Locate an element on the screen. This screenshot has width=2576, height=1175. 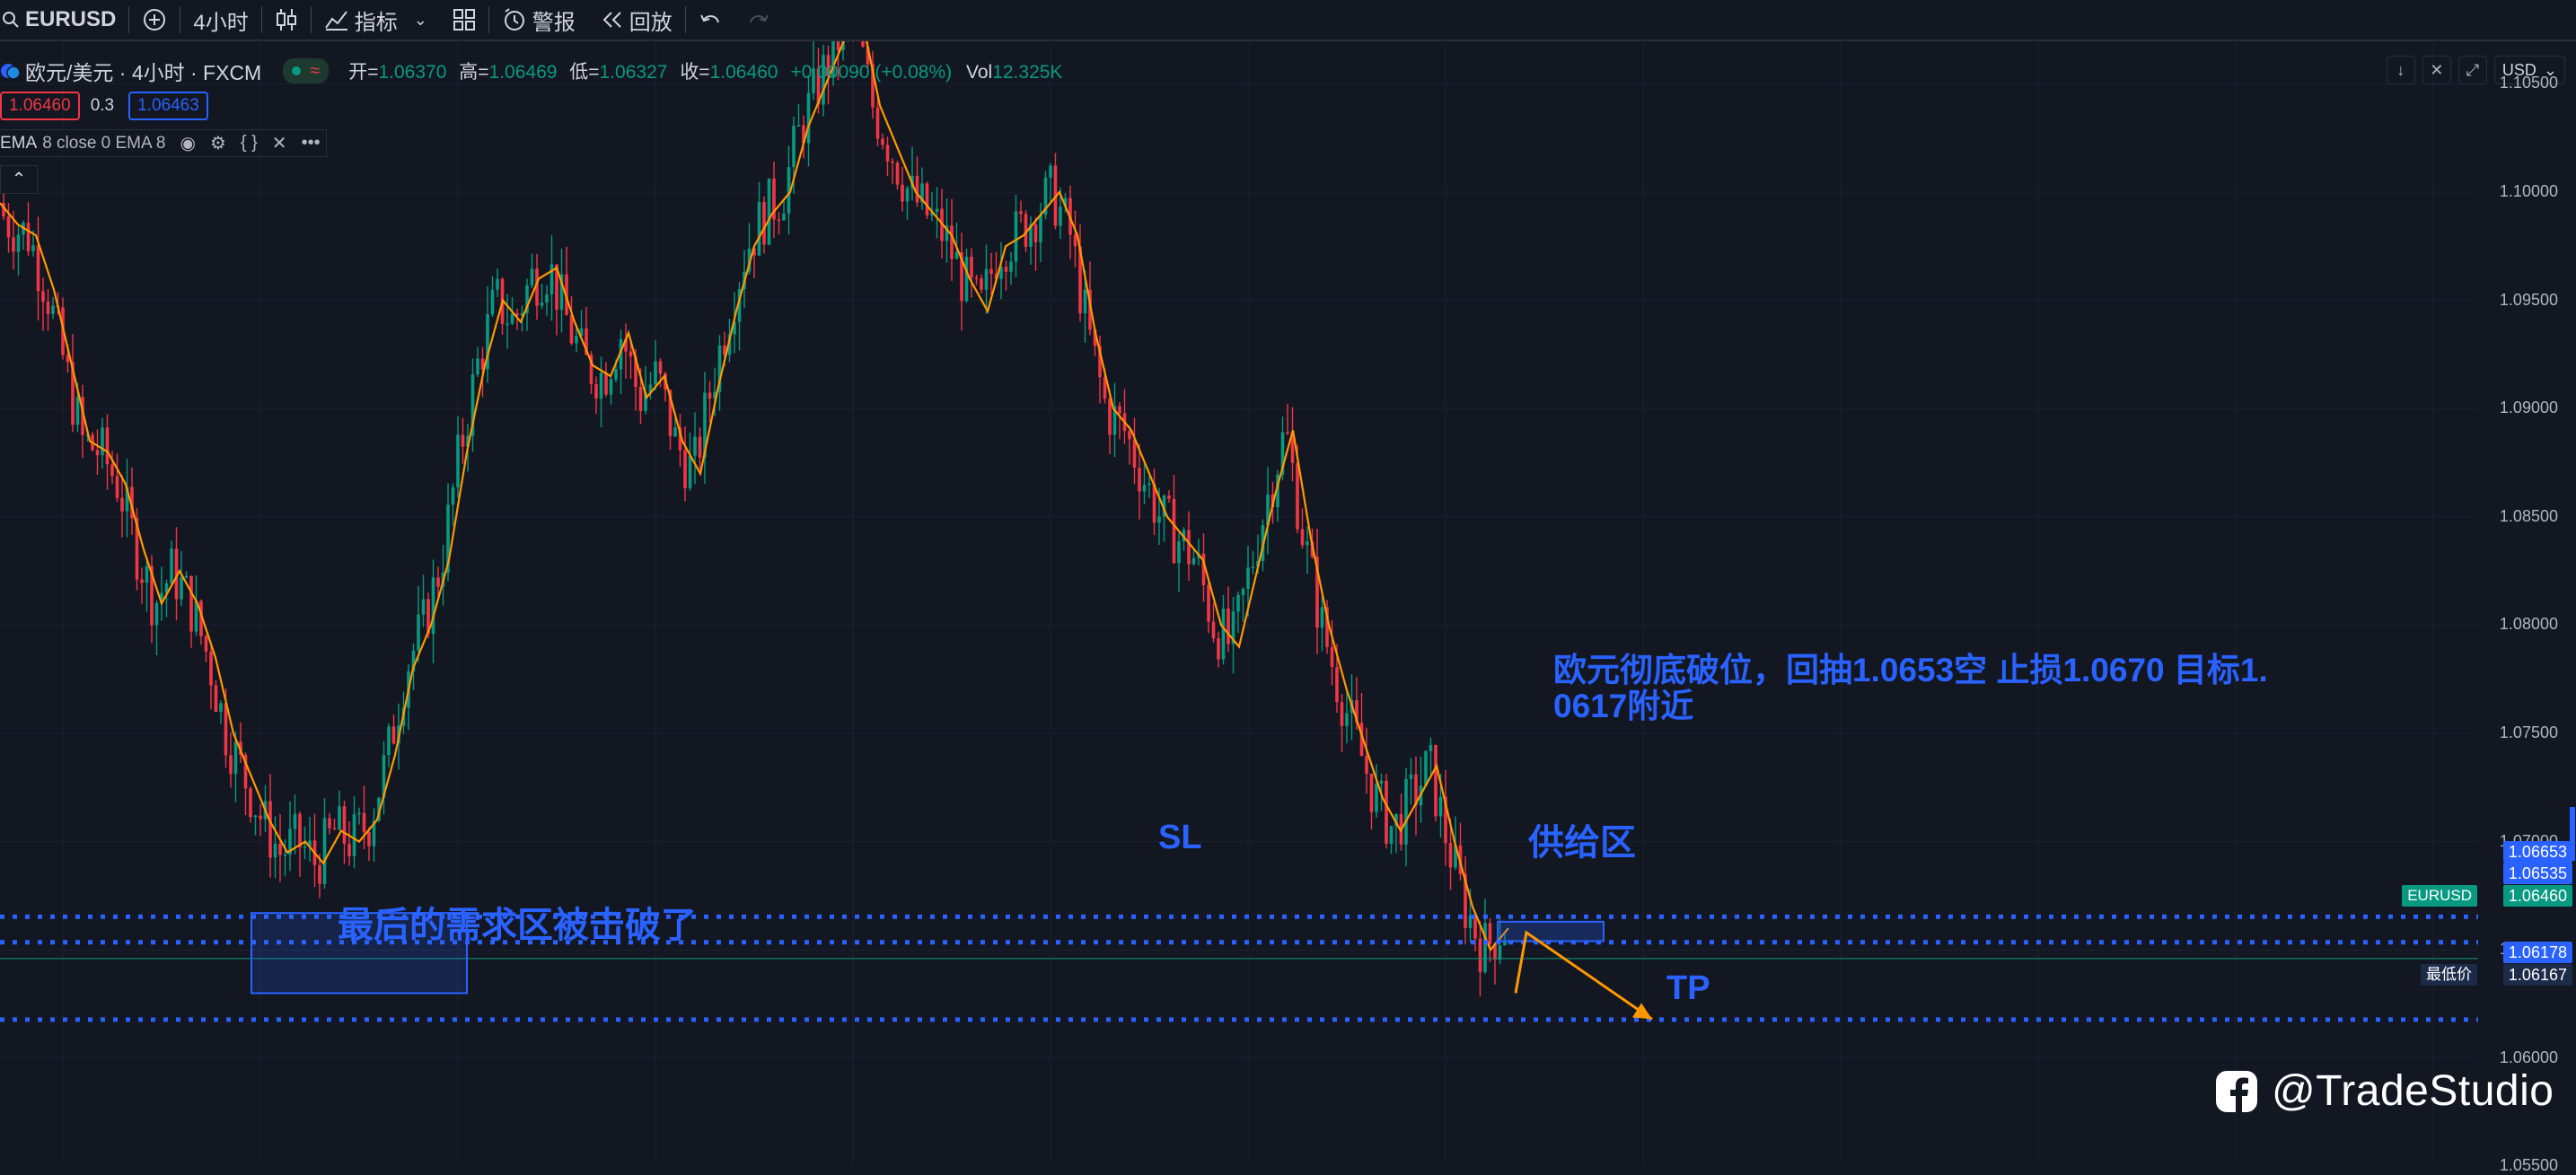
undo-button is located at coordinates (710, 19).